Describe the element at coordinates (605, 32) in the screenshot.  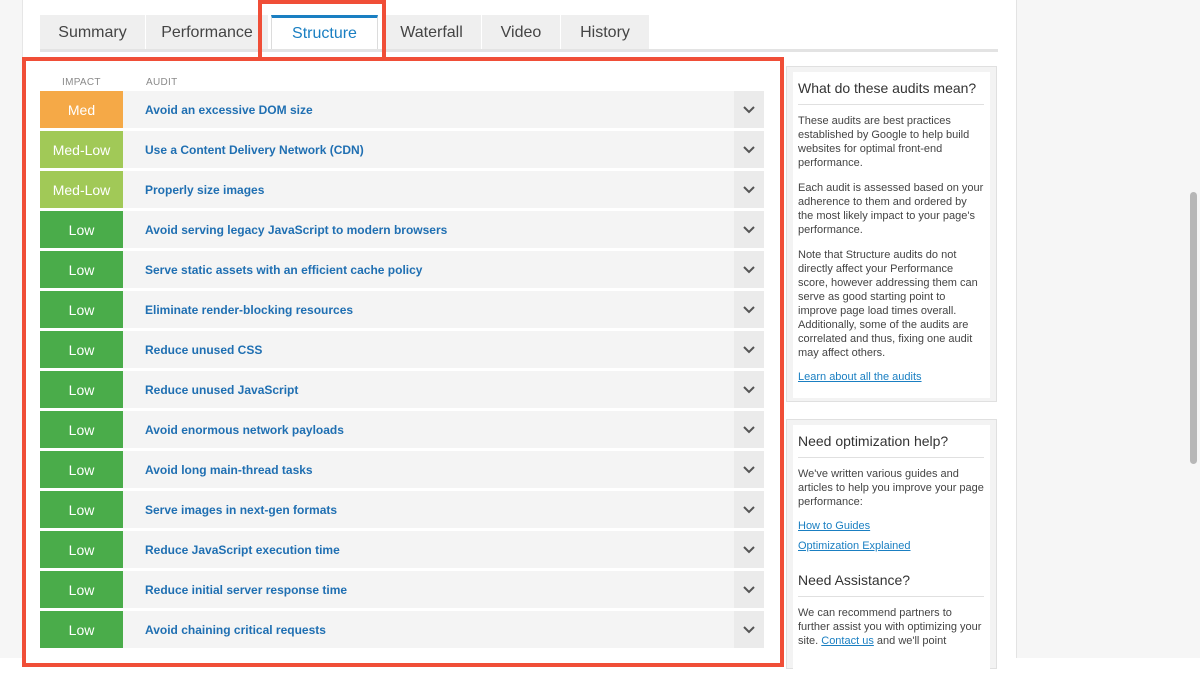
I see `tab-history: History` at that location.